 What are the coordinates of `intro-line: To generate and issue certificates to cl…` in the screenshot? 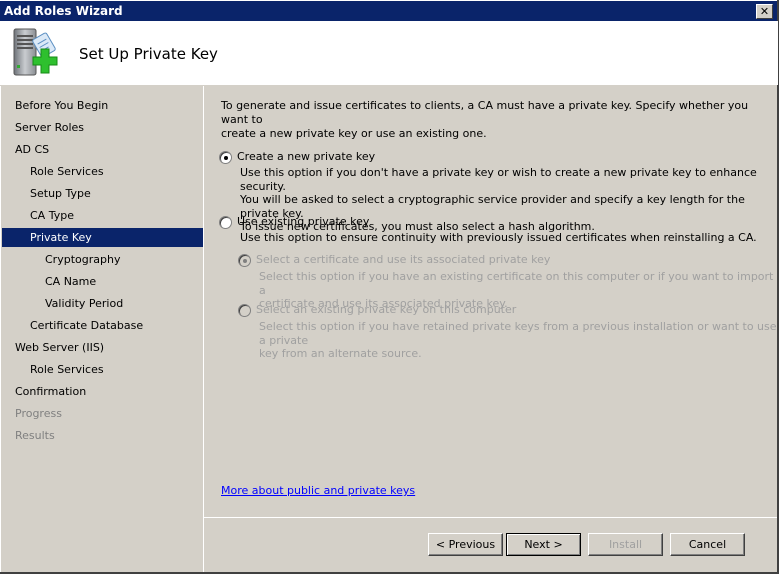 It's located at (485, 112).